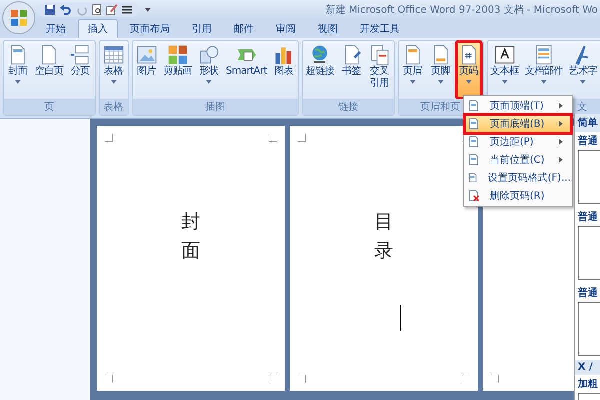 The height and width of the screenshot is (400, 600). What do you see at coordinates (462, 10) in the screenshot?
I see `window-title: 新建 Microsoft Office Word 97-2003 文档 - Microsoft Wo` at bounding box center [462, 10].